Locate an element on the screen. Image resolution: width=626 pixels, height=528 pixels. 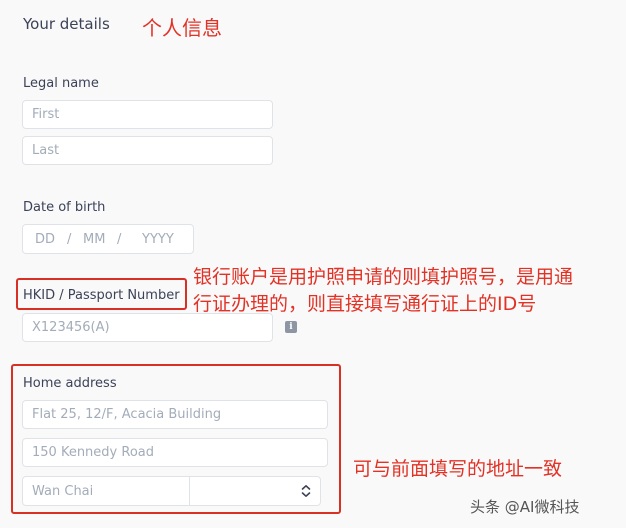
address-line1-input: Flat 25, 12/F, Acacia Building is located at coordinates (175, 414).